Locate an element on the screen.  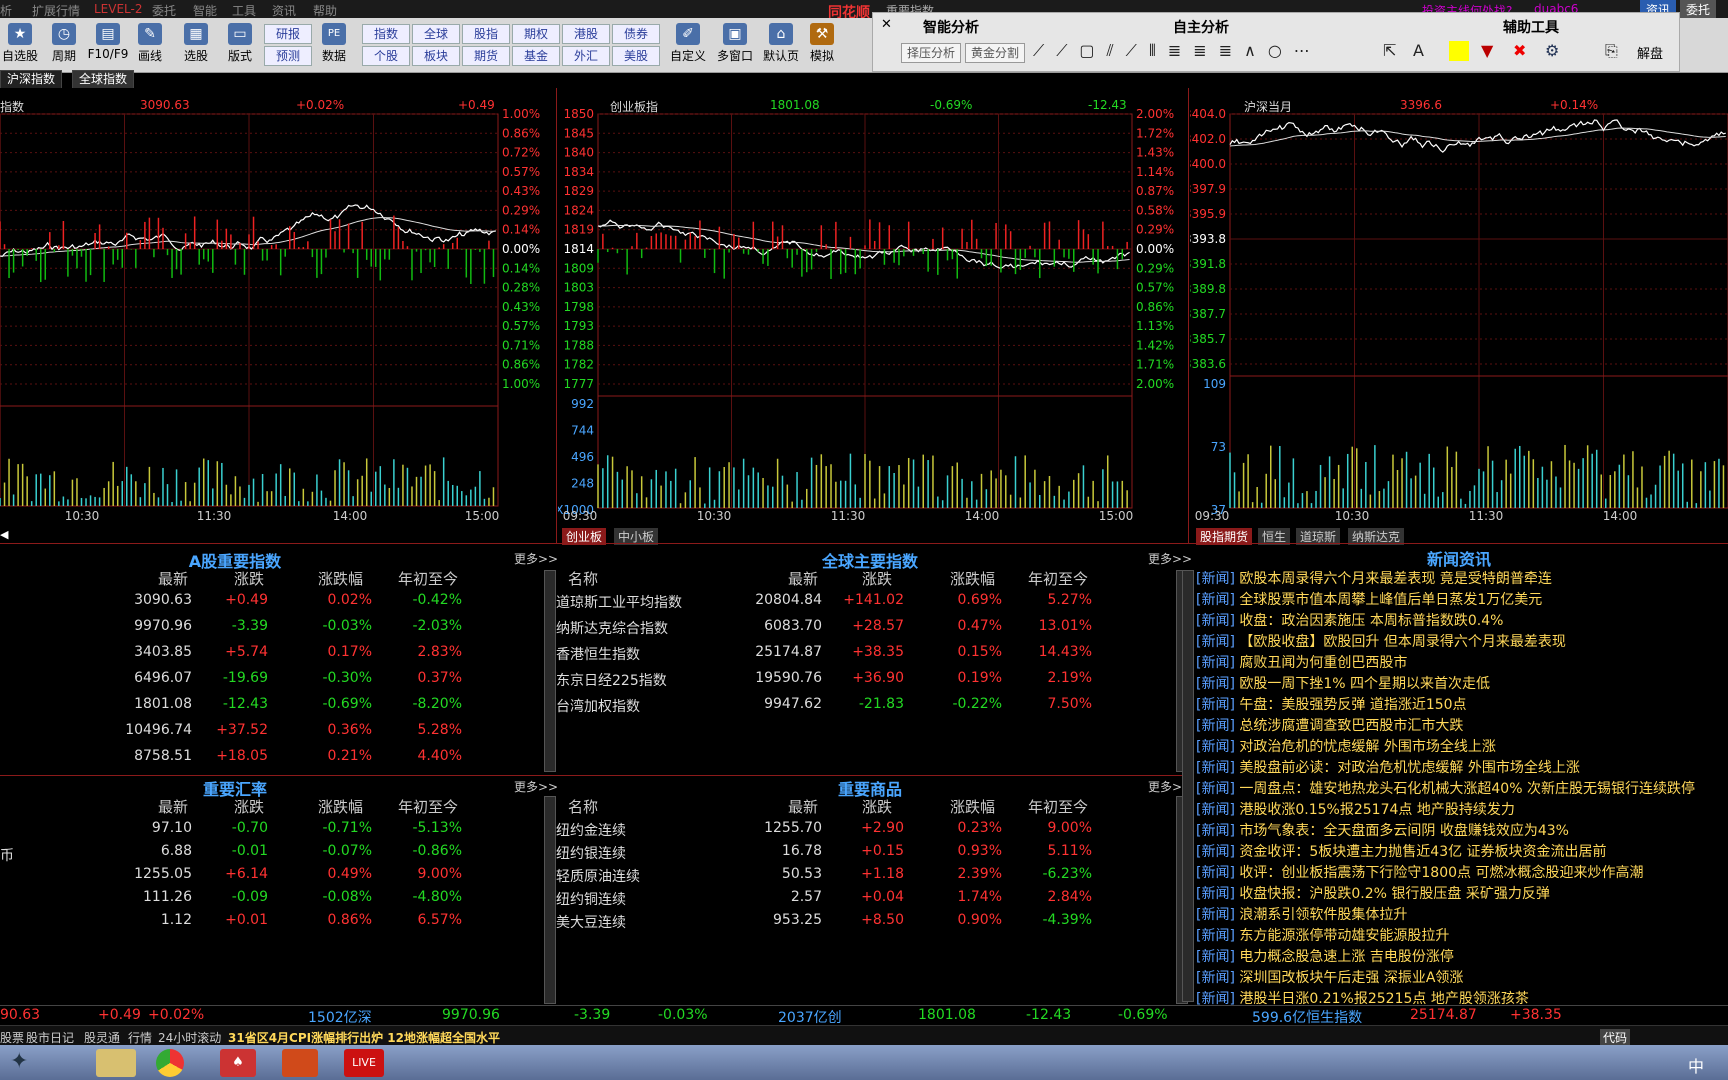
ticker-item: -0.69% is located at coordinates (1143, 1015).